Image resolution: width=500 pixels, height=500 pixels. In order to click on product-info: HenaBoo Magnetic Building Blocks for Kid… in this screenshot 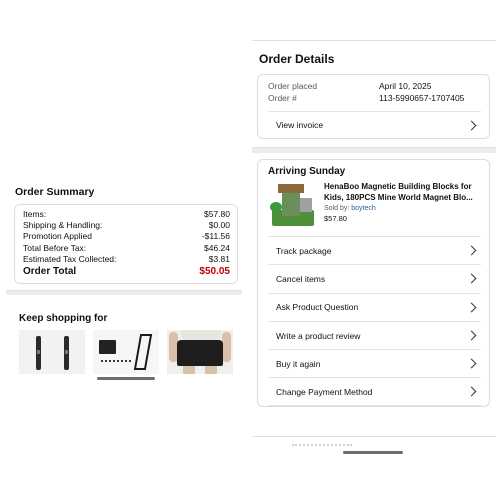, I will do `click(402, 205)`.